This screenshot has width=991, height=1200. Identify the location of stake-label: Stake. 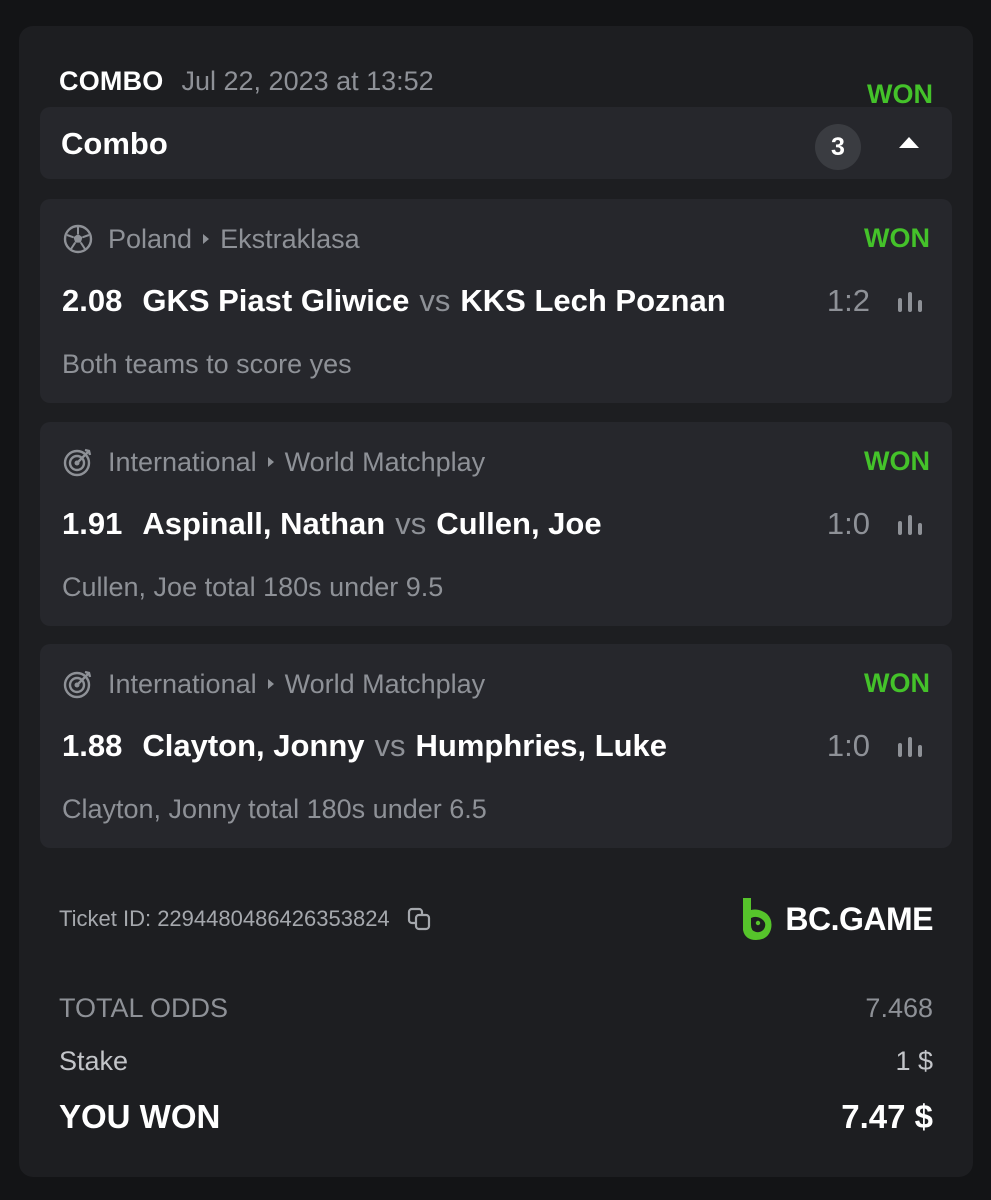
(94, 1061).